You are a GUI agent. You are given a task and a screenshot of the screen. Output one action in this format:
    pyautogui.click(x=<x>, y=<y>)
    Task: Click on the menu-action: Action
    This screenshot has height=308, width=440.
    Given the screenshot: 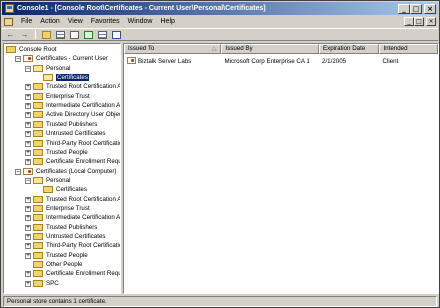 What is the action you would take?
    pyautogui.click(x=49, y=21)
    